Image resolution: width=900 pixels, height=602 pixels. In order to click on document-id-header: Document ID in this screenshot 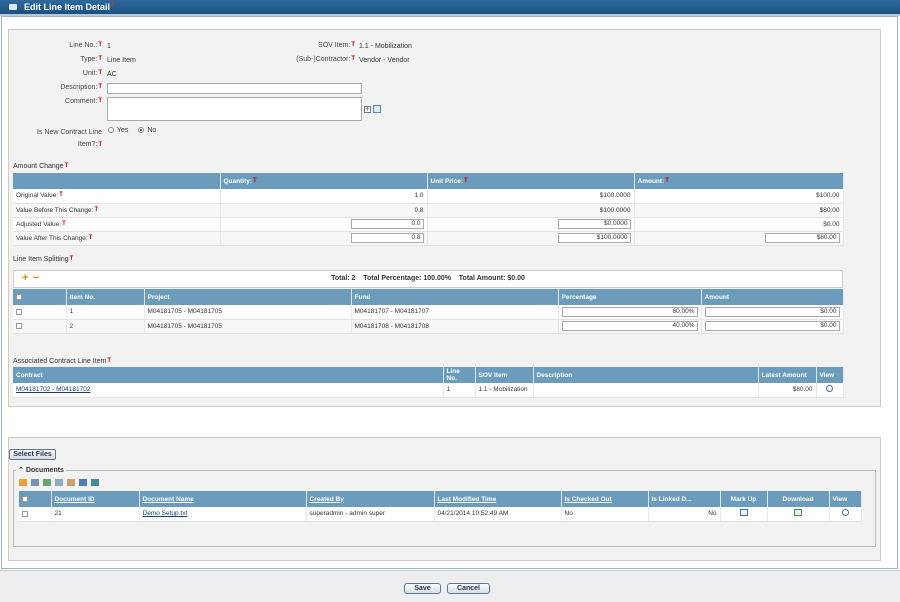, I will do `click(95, 499)`.